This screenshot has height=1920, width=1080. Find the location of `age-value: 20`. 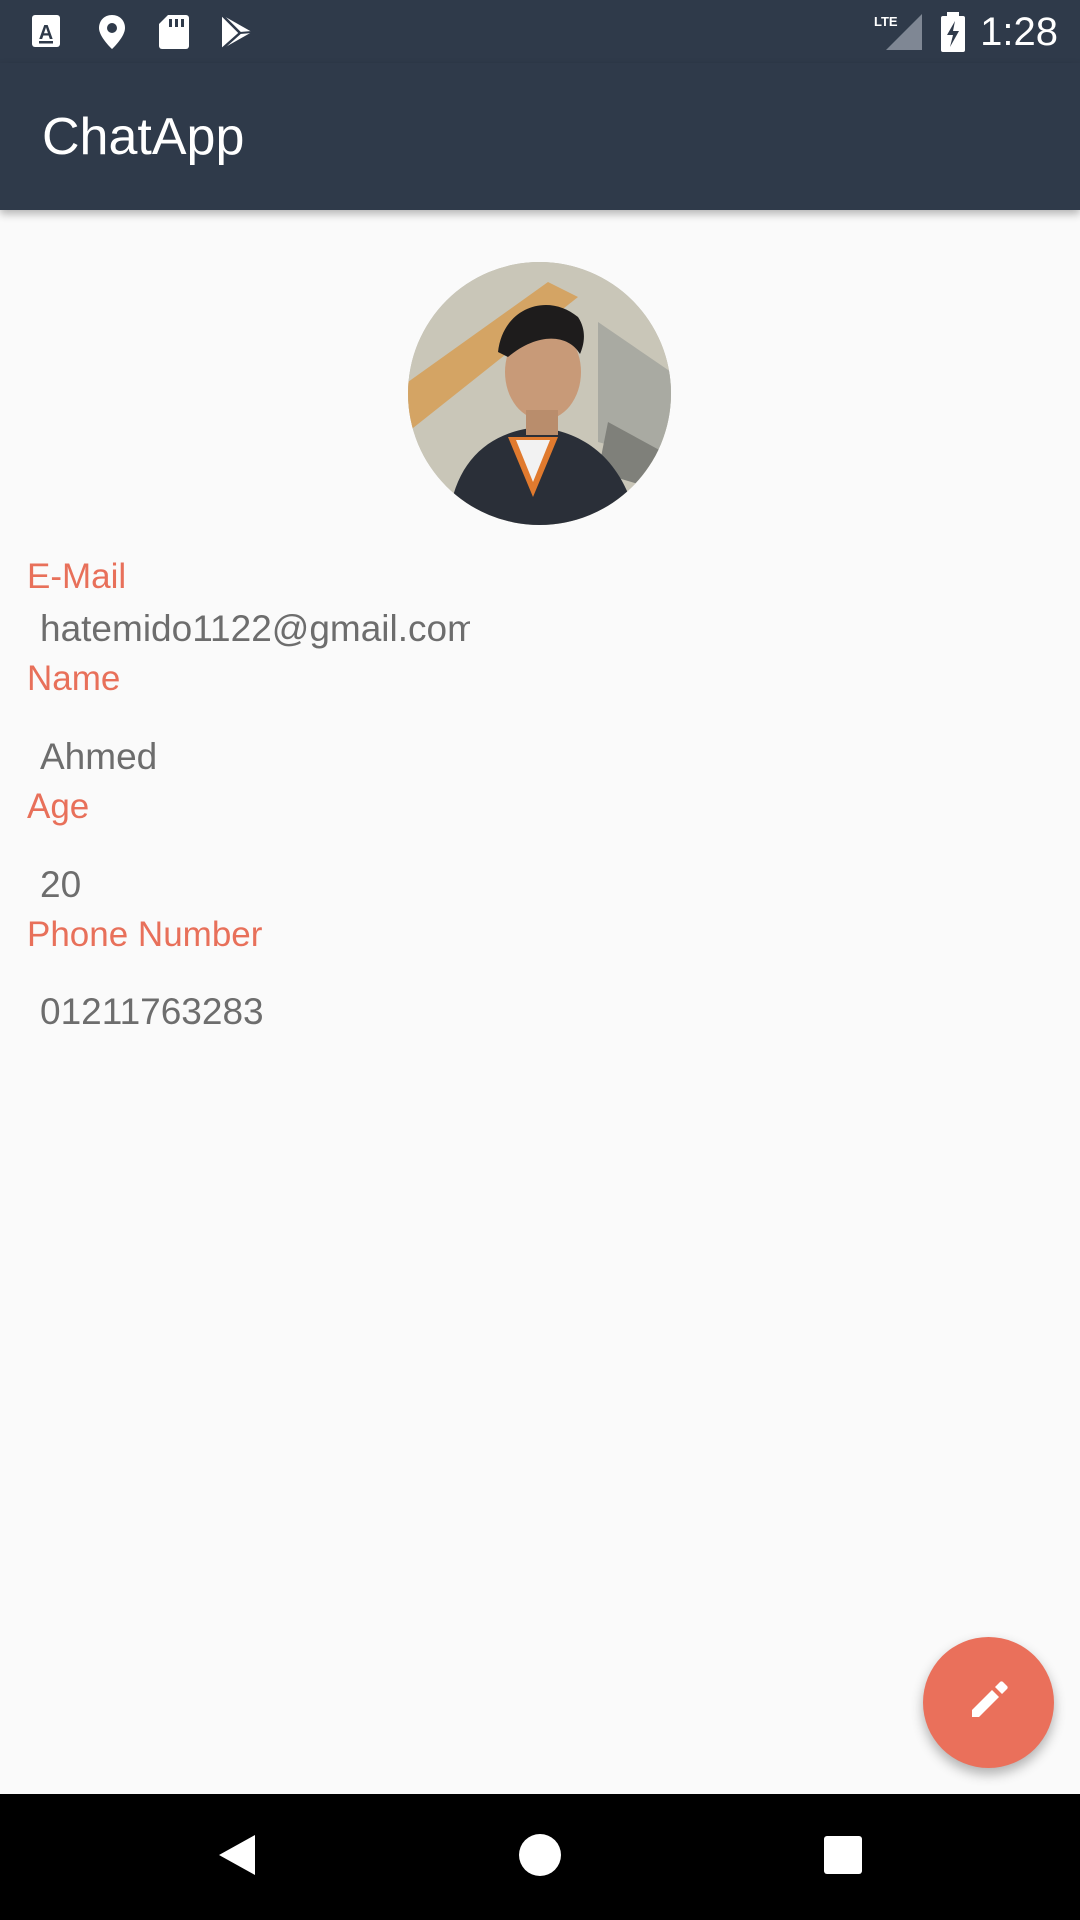

age-value: 20 is located at coordinates (61, 884).